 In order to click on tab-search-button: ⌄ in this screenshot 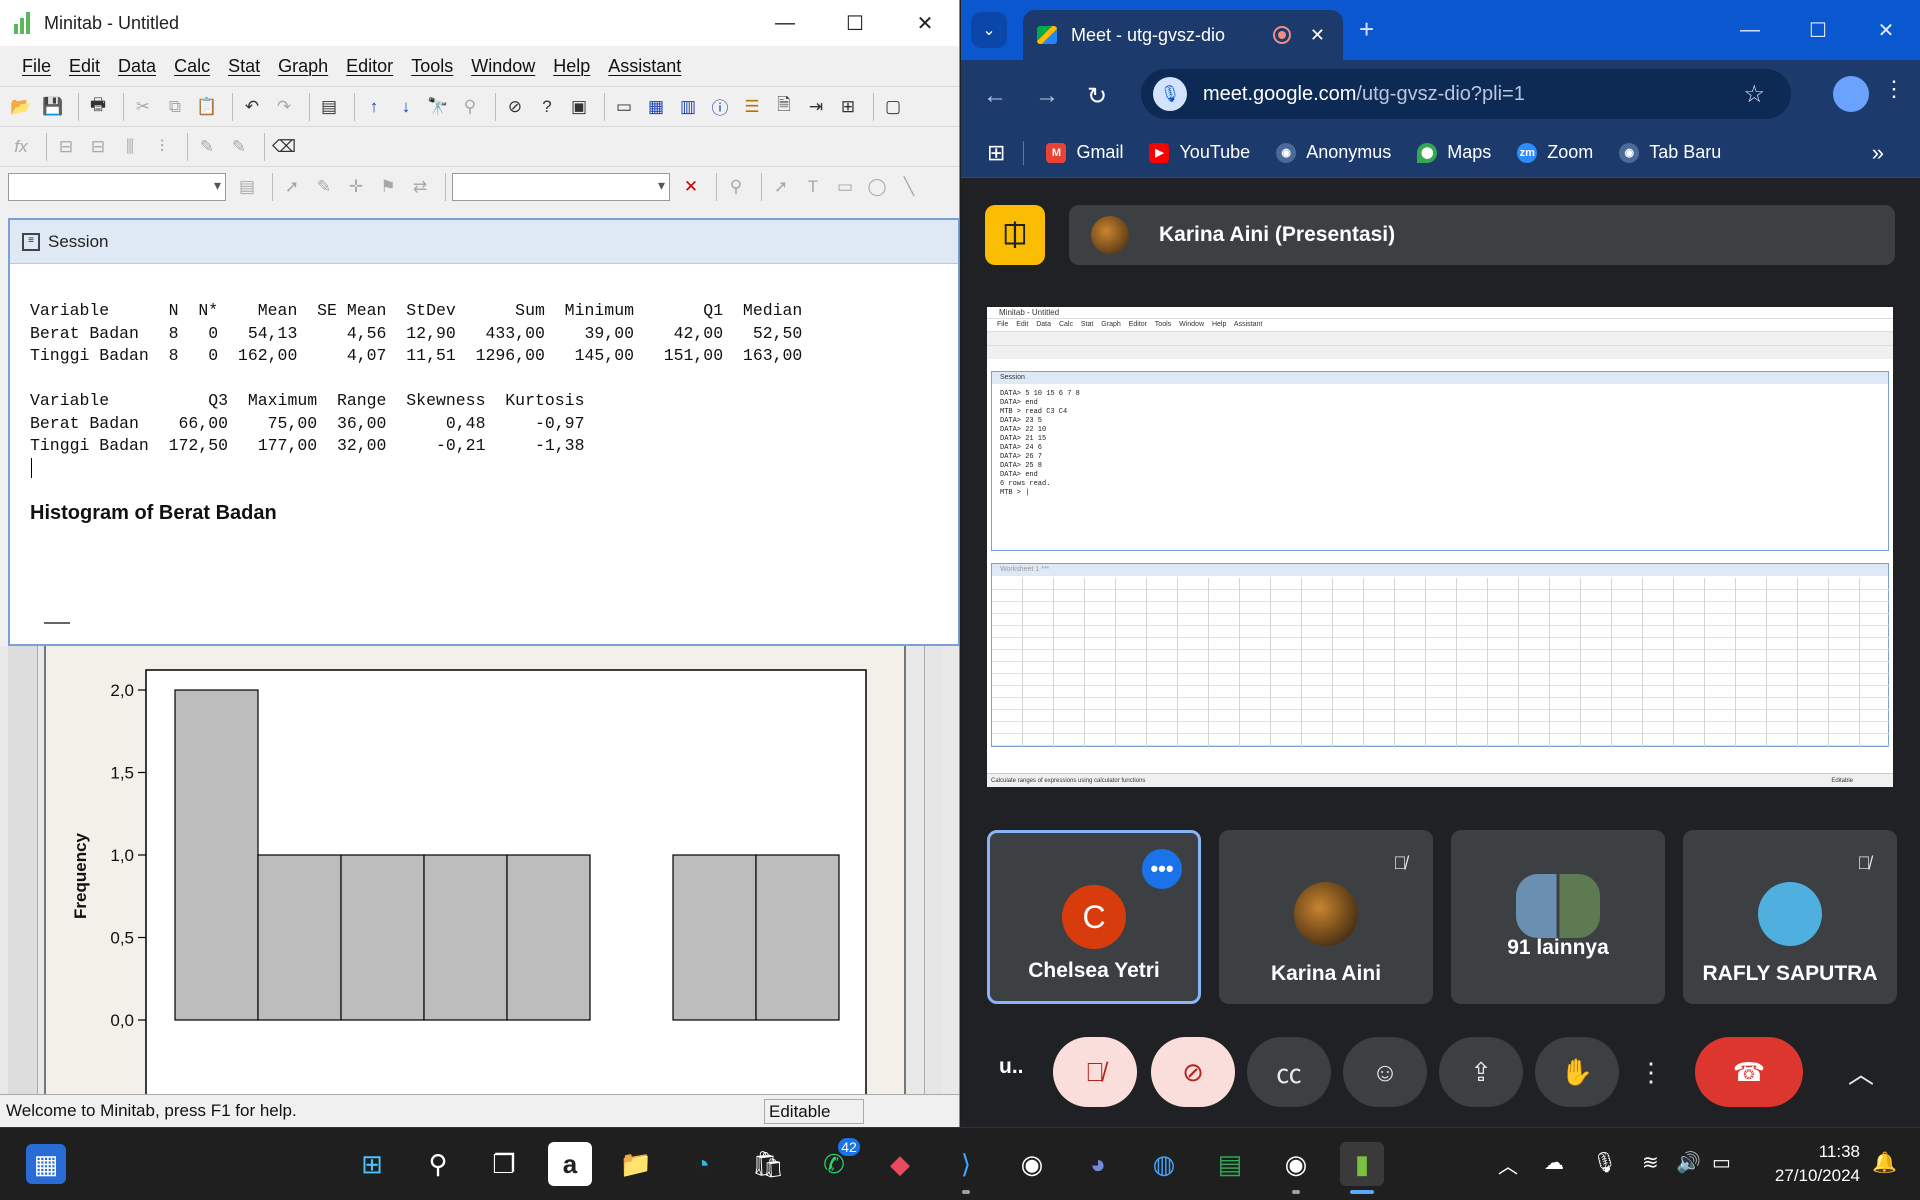, I will do `click(989, 30)`.